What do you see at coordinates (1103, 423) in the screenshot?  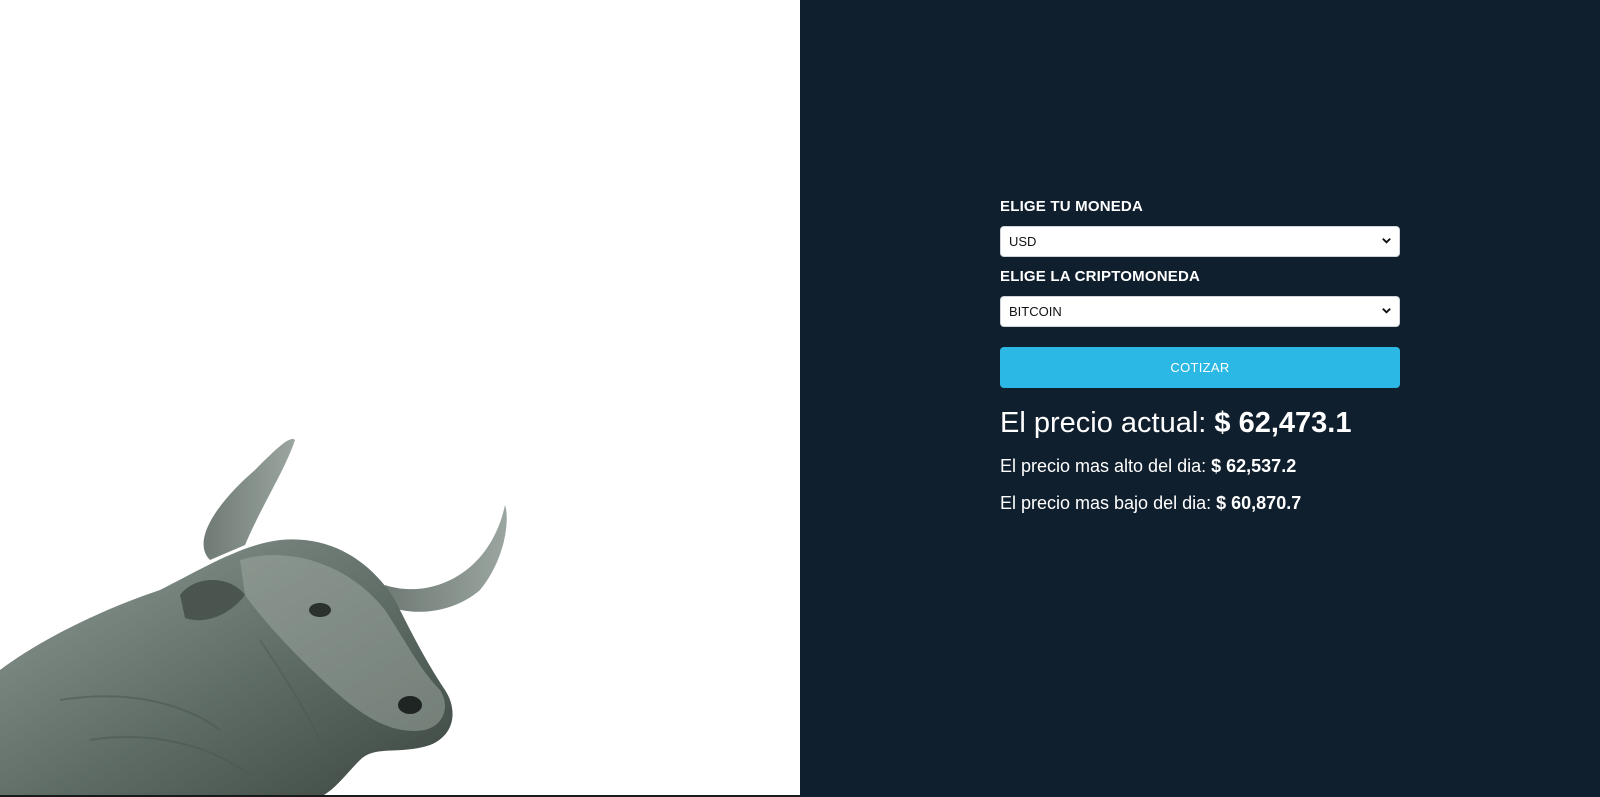 I see `current-price-label: El precio actual:` at bounding box center [1103, 423].